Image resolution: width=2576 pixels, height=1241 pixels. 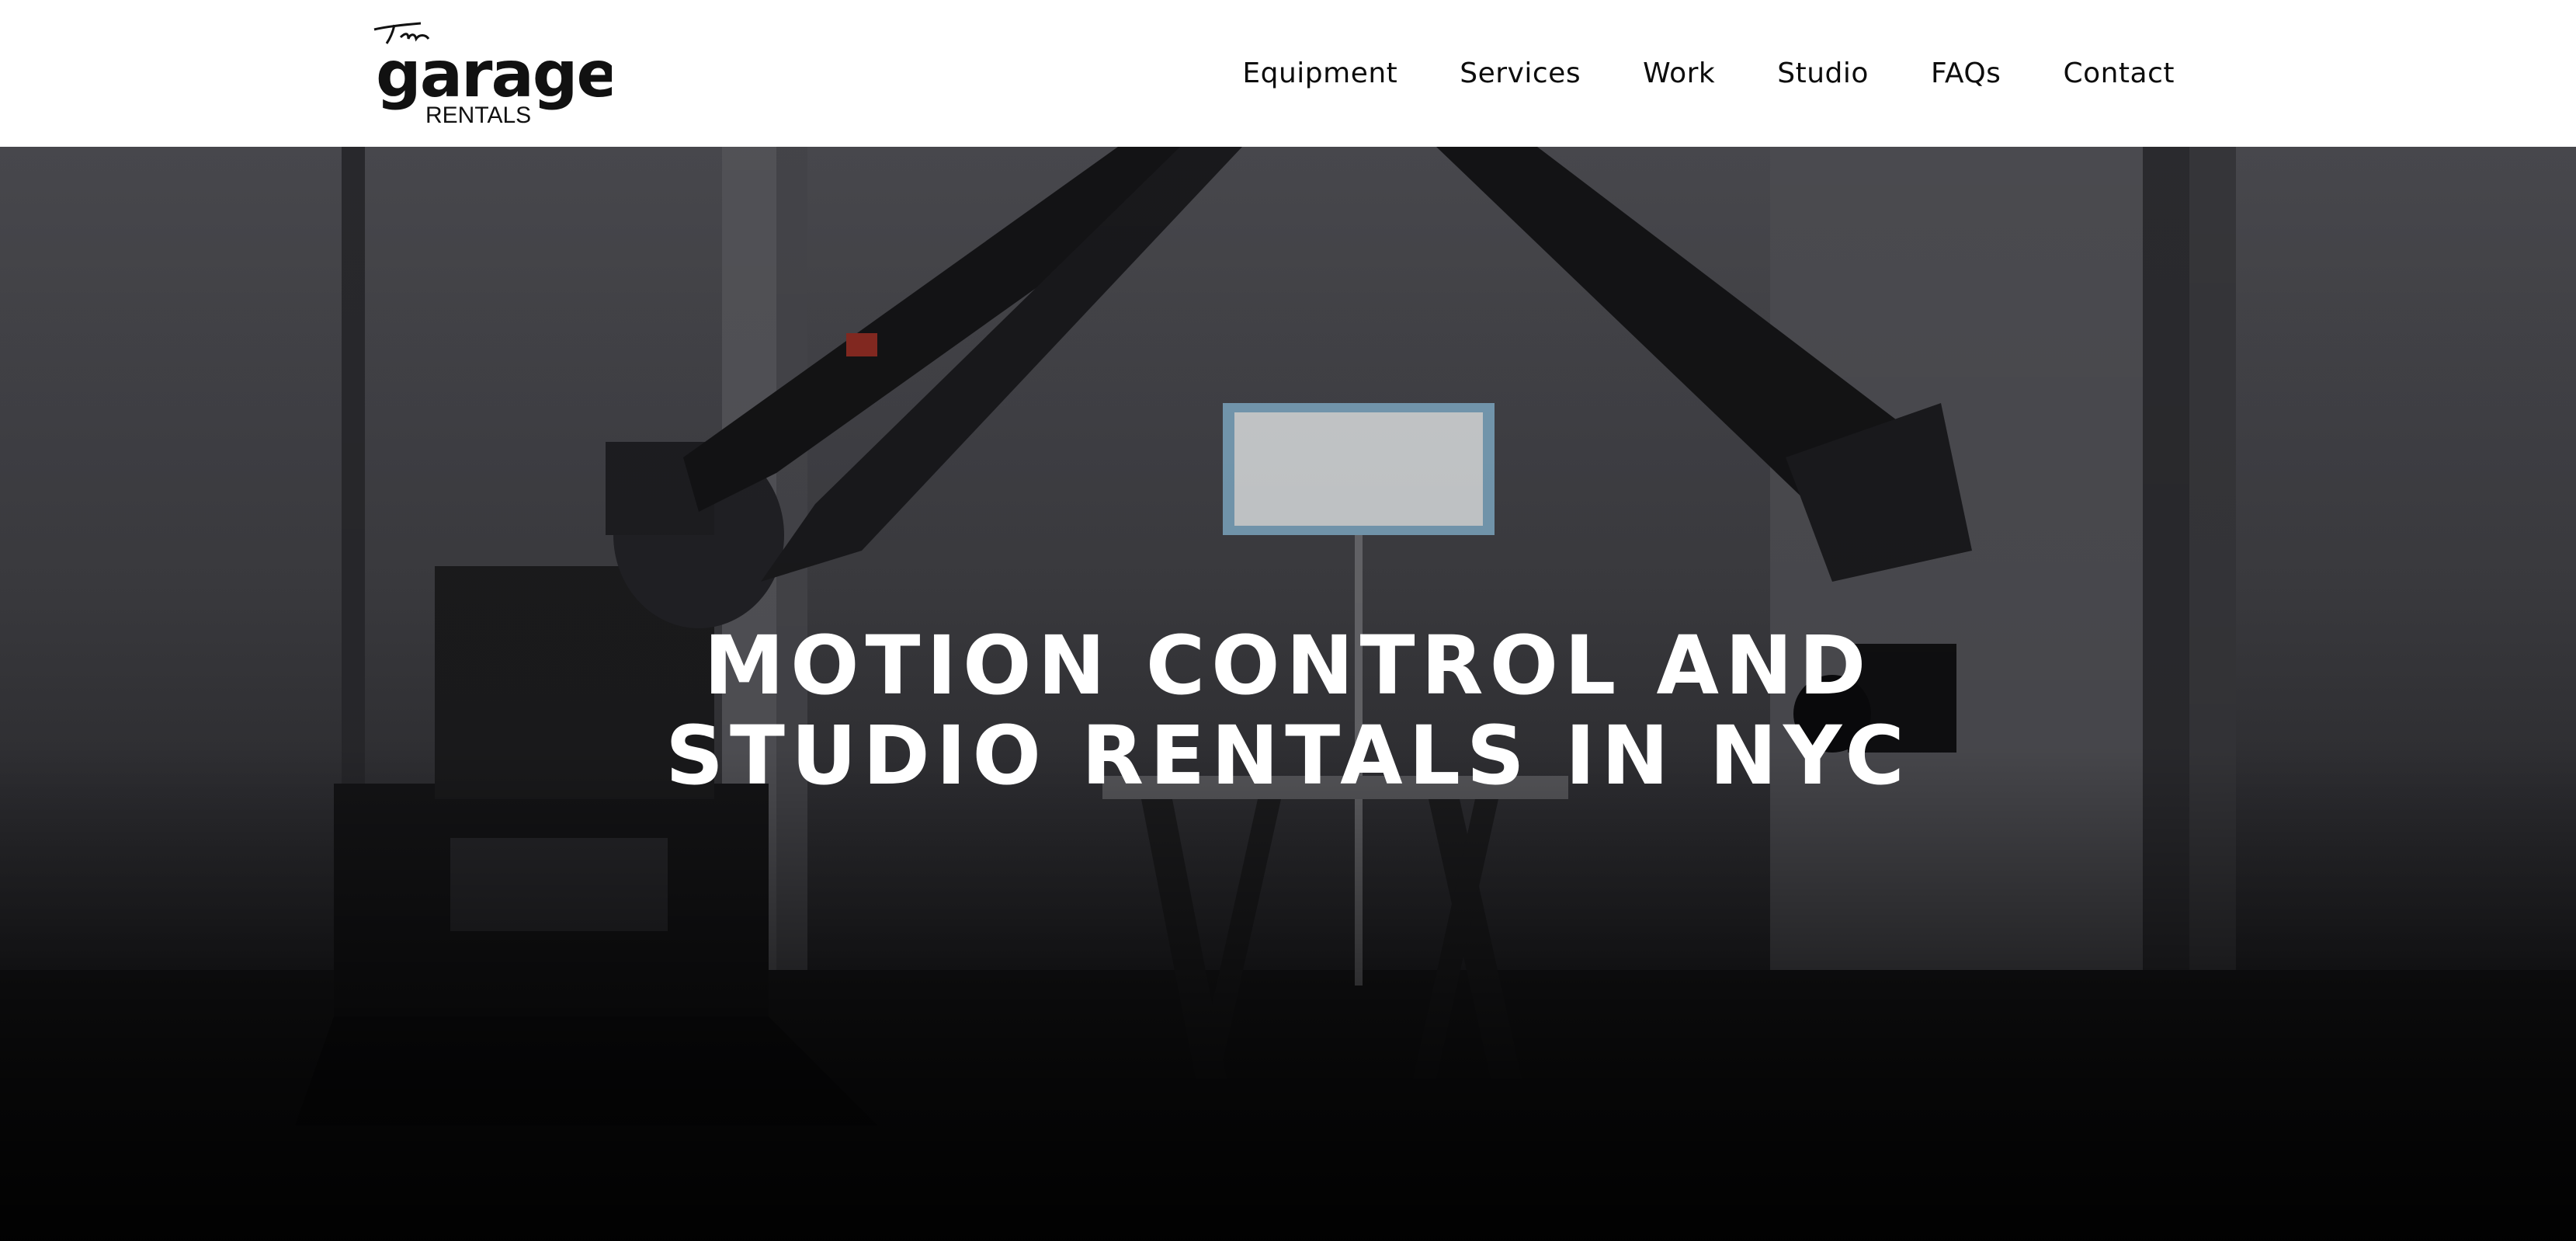 What do you see at coordinates (1288, 665) in the screenshot?
I see `hero-headline-line1: MOTION CONTROL AND` at bounding box center [1288, 665].